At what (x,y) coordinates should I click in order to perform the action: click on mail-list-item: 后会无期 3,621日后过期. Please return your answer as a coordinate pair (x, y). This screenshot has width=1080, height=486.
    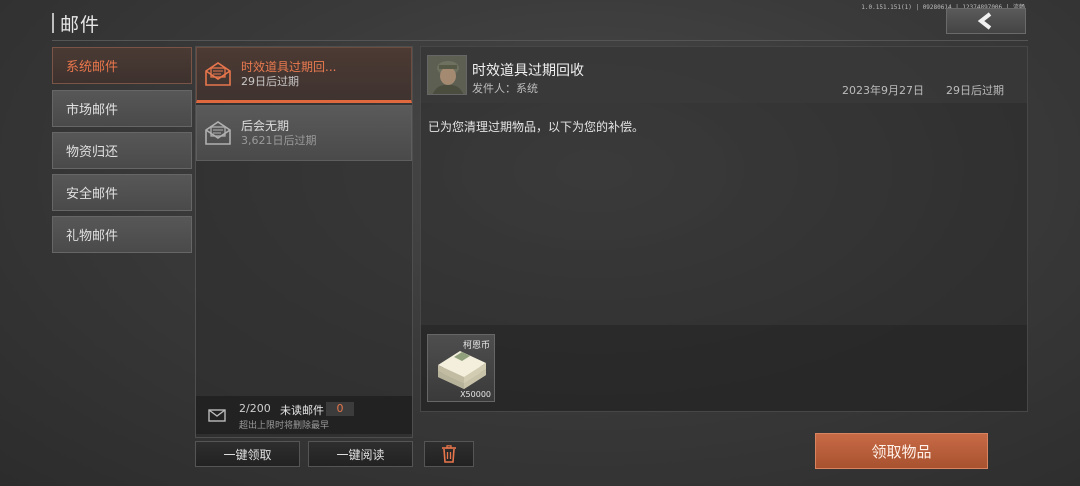
    Looking at the image, I should click on (304, 133).